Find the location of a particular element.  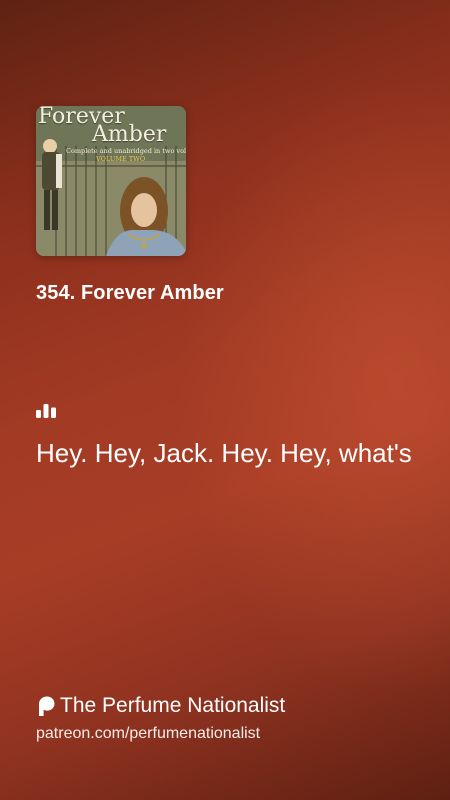

audio-waveform-icon is located at coordinates (46, 411).